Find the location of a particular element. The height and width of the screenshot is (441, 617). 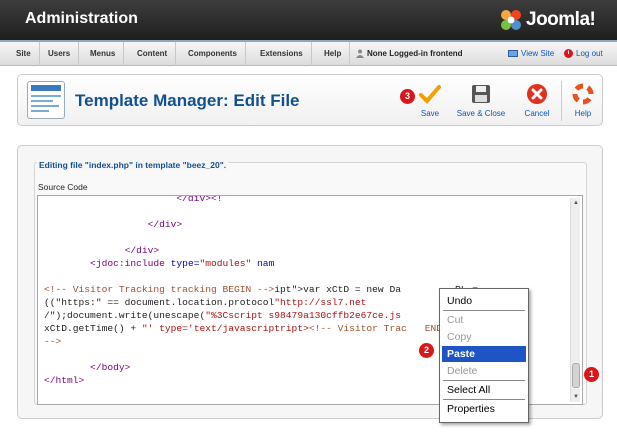

save-check-icon is located at coordinates (430, 94).